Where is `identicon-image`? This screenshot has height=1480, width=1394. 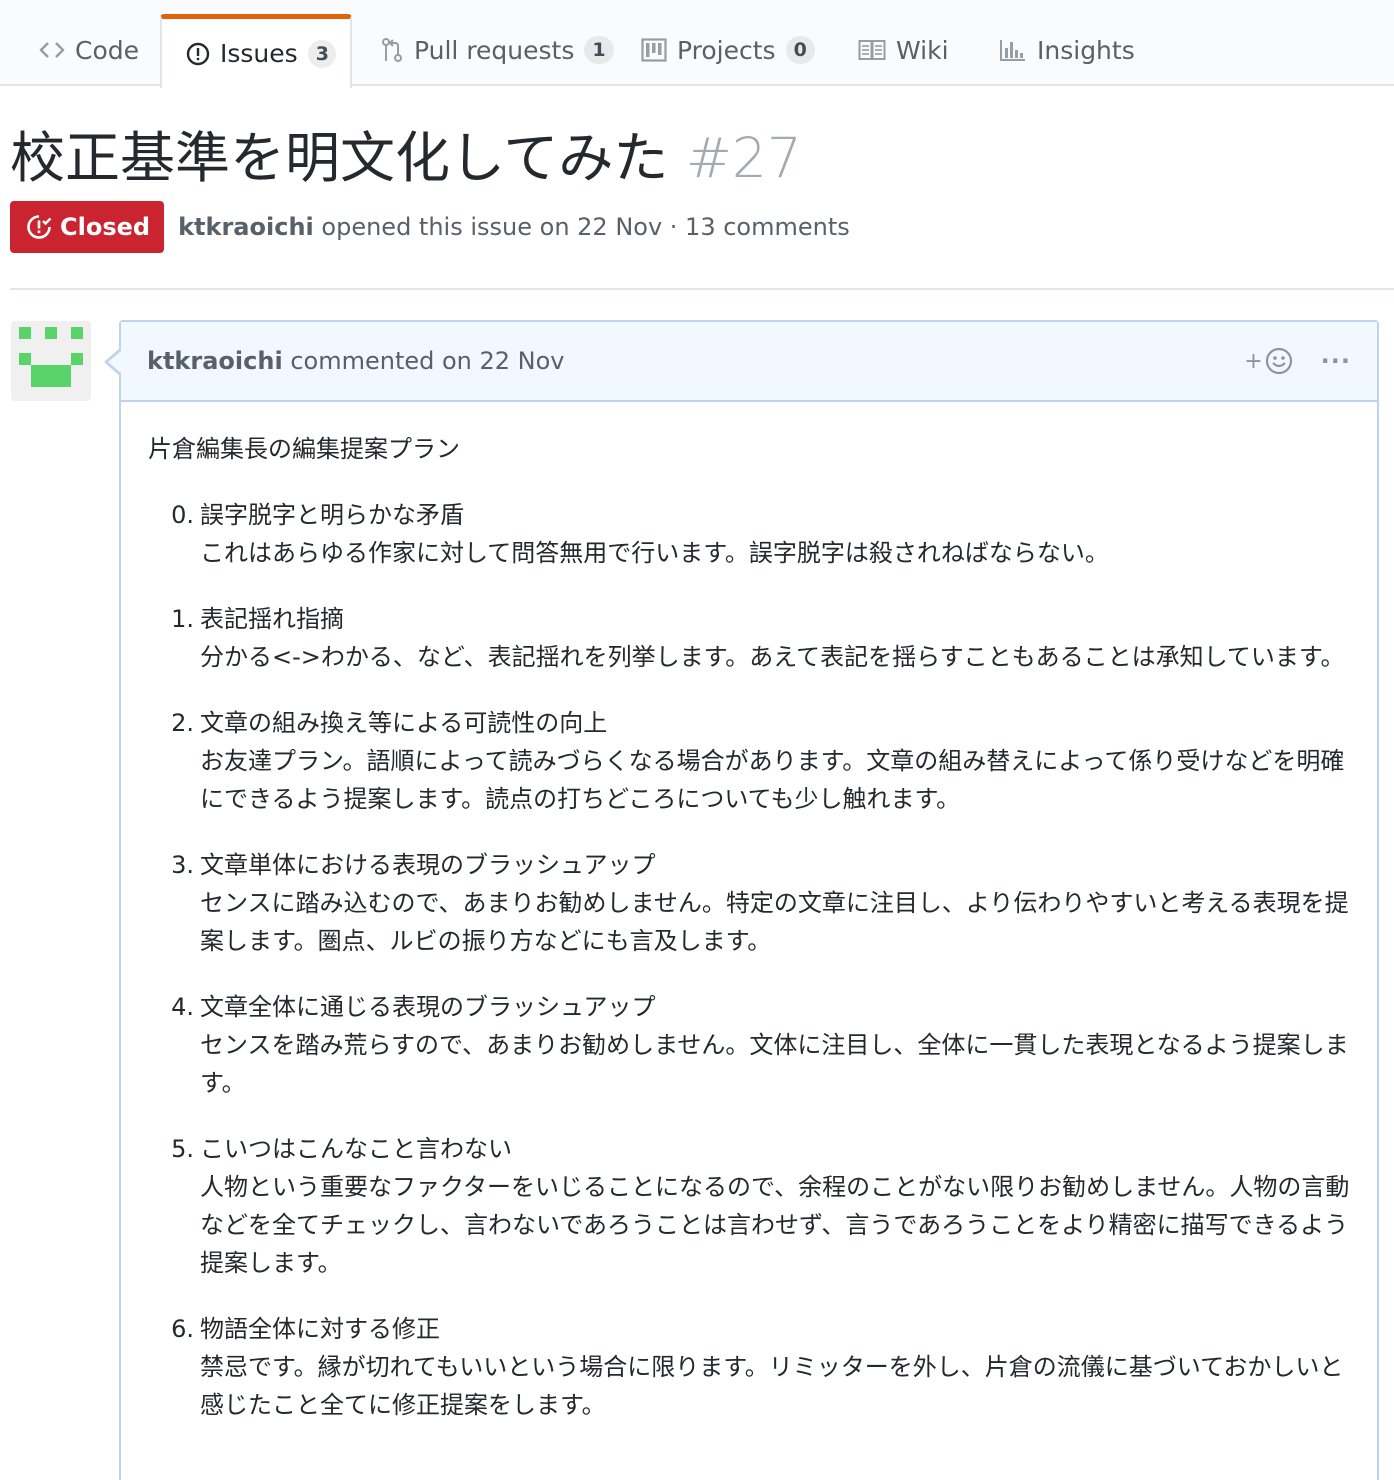 identicon-image is located at coordinates (51, 361).